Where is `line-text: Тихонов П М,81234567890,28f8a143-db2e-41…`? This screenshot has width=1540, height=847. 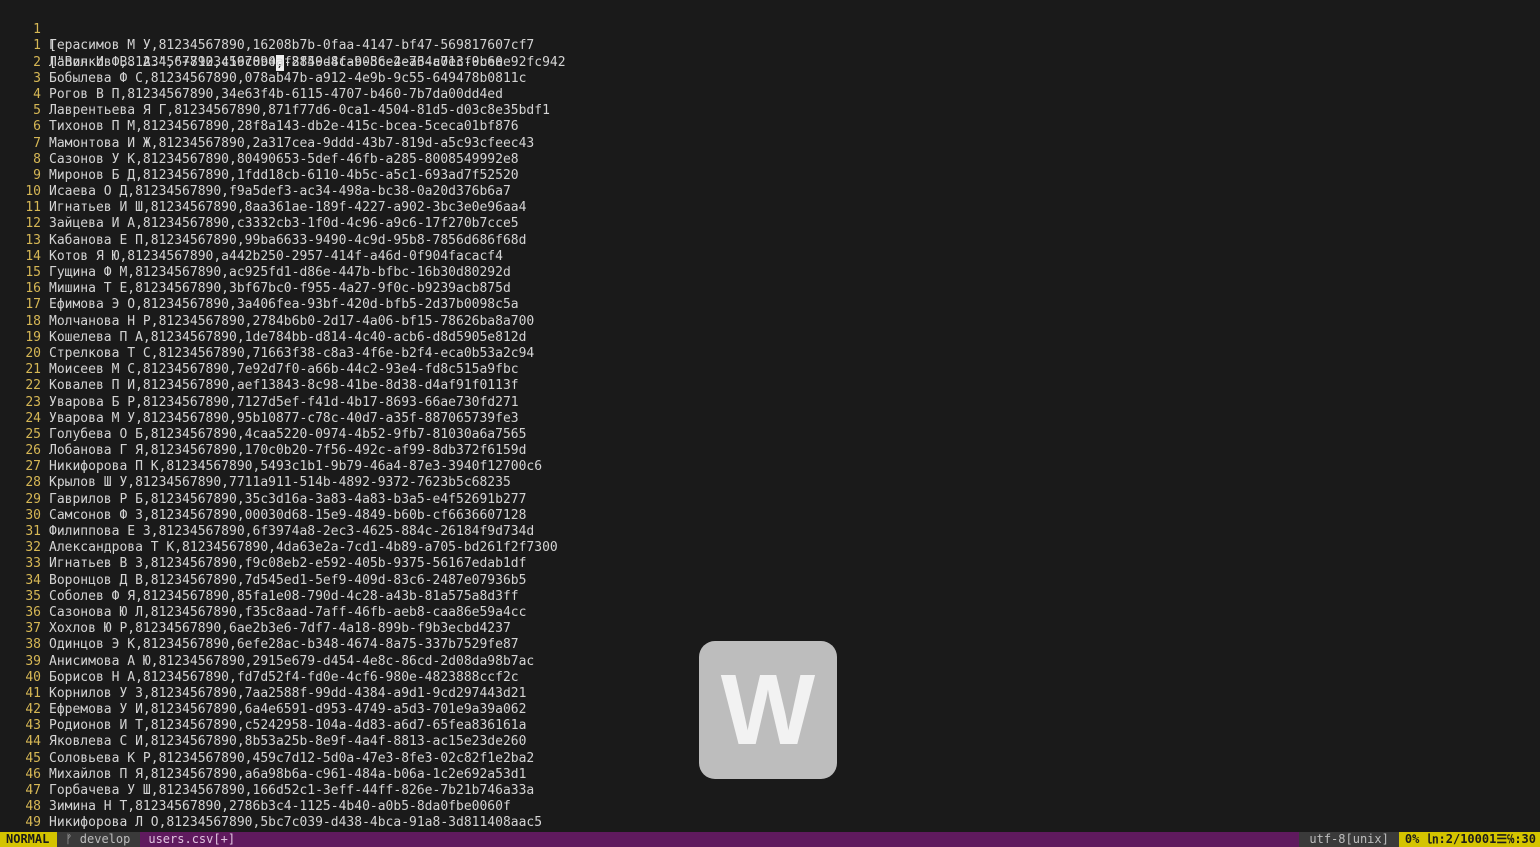 line-text: Тихонов П М,81234567890,28f8a143-db2e-41… is located at coordinates (284, 127).